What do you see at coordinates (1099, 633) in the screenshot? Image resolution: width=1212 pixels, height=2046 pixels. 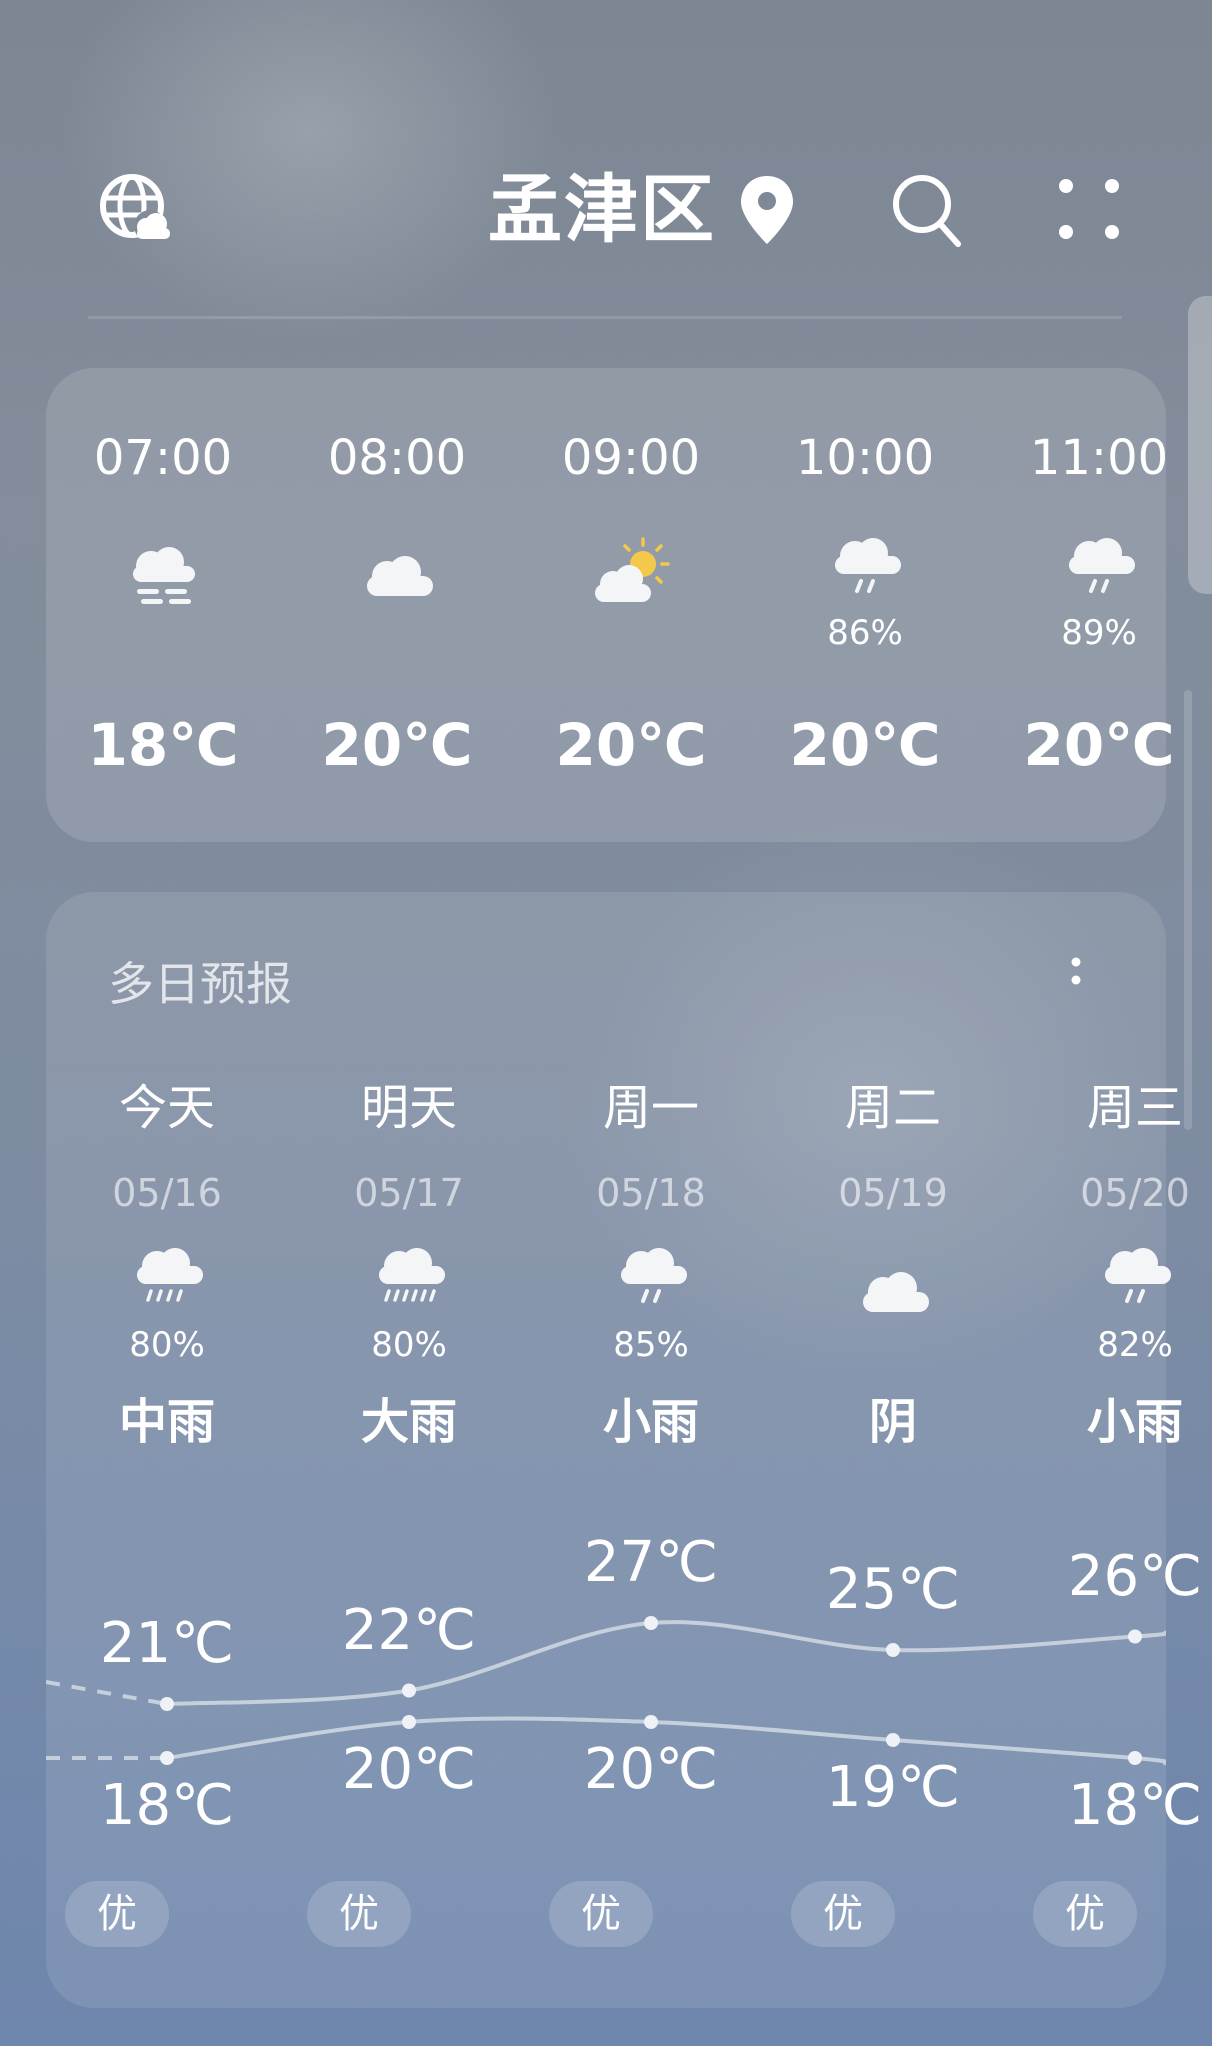 I see `hour-precip: 89%` at bounding box center [1099, 633].